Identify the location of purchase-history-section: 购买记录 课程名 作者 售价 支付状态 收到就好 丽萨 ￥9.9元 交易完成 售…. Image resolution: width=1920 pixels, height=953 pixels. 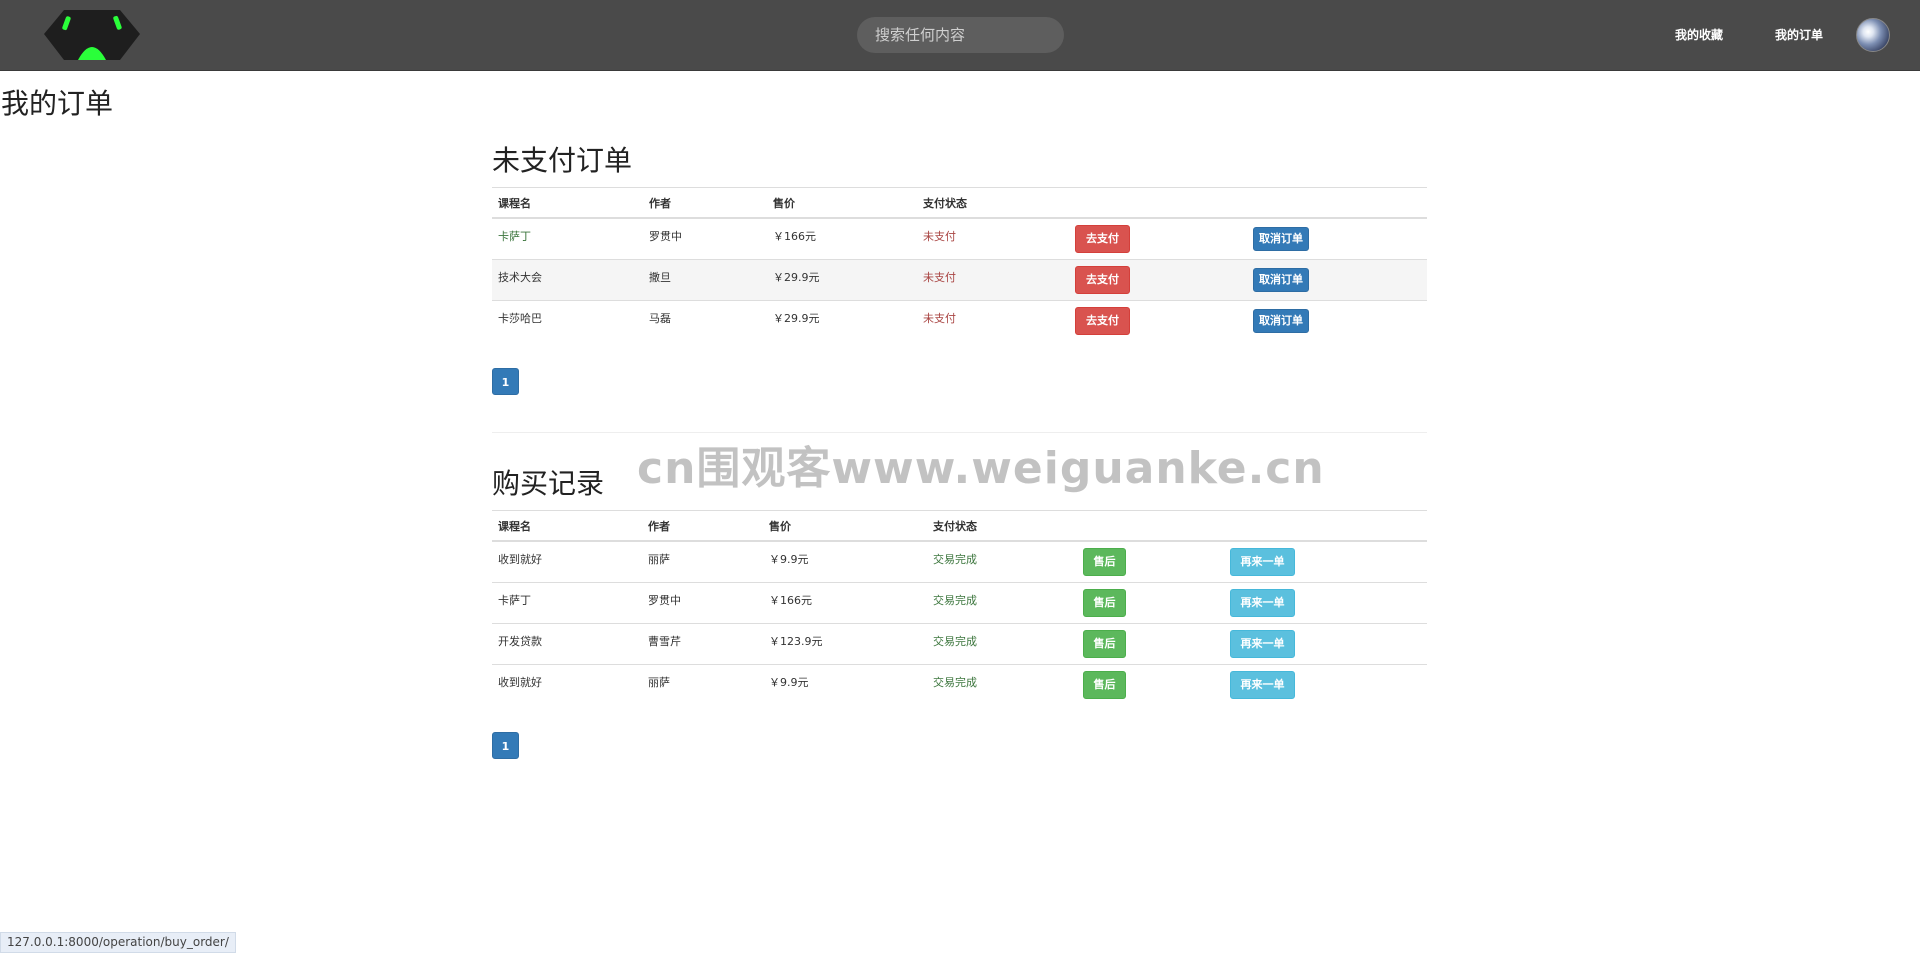
(959, 583).